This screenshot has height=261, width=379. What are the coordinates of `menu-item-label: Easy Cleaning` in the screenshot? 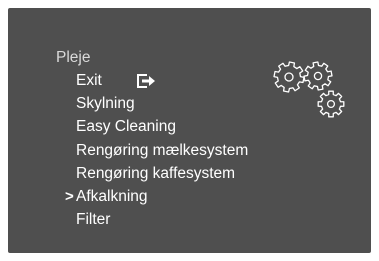 It's located at (126, 127).